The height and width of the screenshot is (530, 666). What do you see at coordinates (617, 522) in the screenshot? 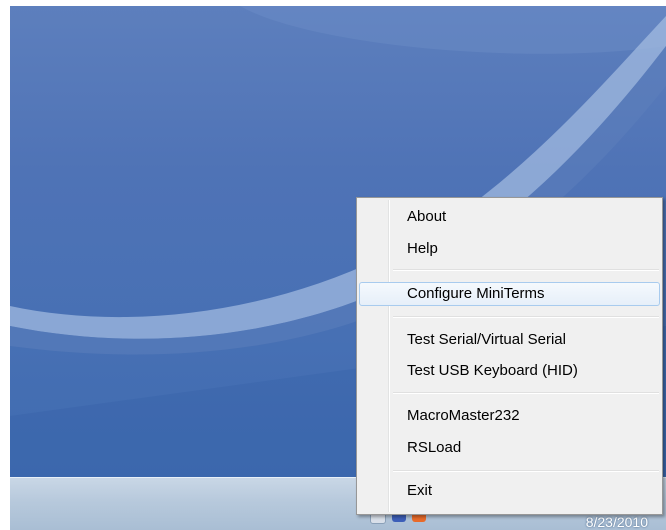
I see `taskbar-date: 8/23/2010` at bounding box center [617, 522].